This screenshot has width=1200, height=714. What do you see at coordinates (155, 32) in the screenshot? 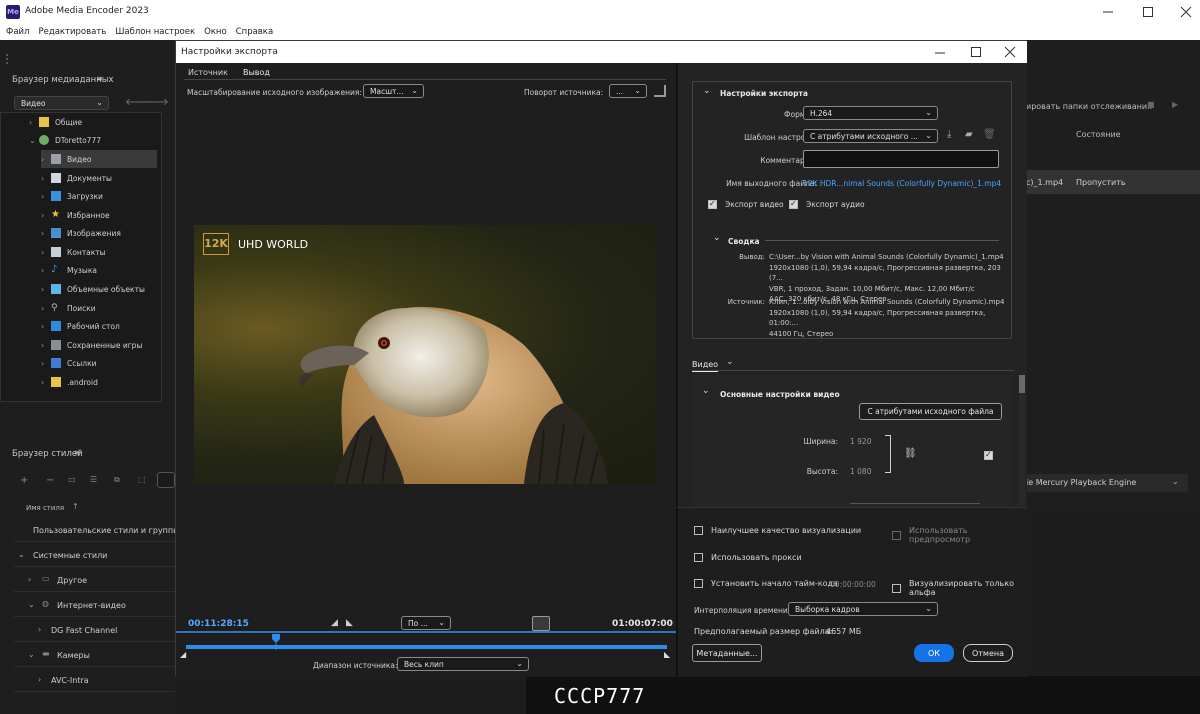
I see `menu-preset: Шаблон настроек` at bounding box center [155, 32].